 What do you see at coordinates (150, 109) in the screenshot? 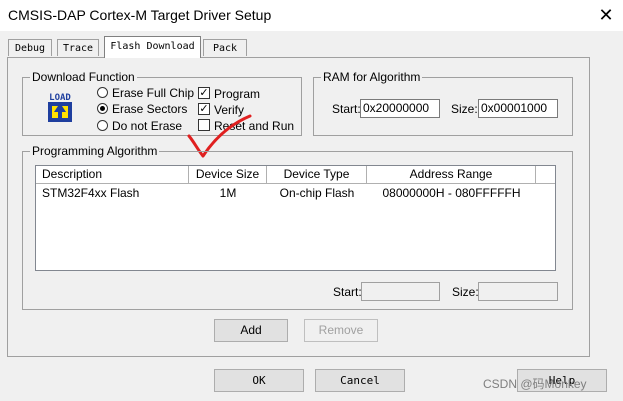
I see `erase-sectors-label: Erase Sectors` at bounding box center [150, 109].